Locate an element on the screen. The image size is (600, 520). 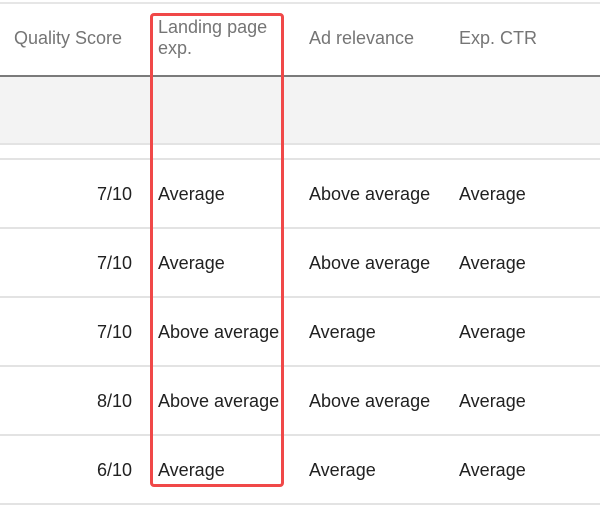
quality-score-cell: 8/10 is located at coordinates (114, 400).